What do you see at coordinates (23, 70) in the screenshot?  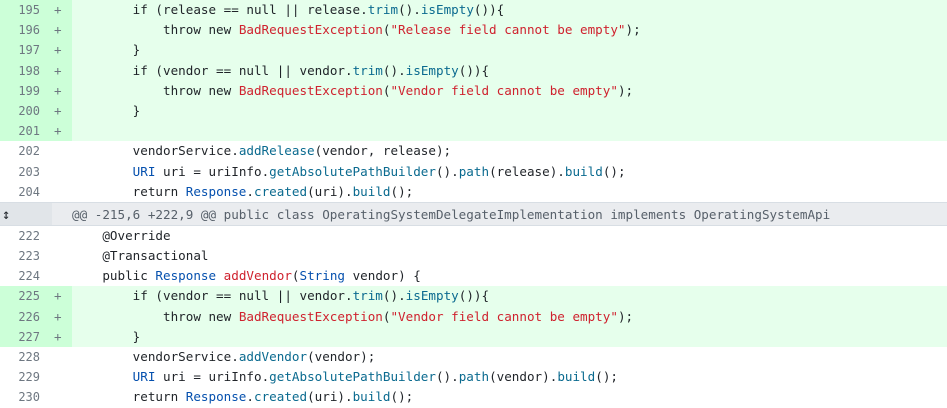 I see `line-number: 198` at bounding box center [23, 70].